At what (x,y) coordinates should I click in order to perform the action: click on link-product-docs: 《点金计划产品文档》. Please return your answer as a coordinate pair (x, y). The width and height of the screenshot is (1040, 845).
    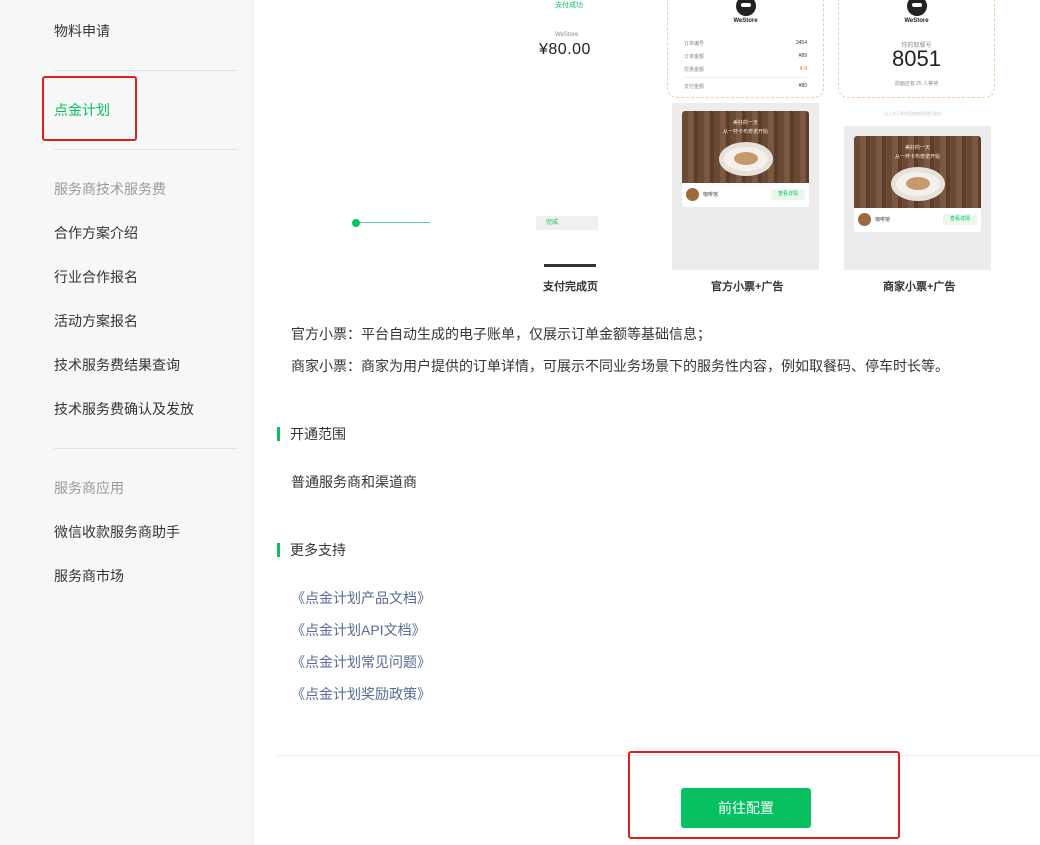
    Looking at the image, I should click on (361, 598).